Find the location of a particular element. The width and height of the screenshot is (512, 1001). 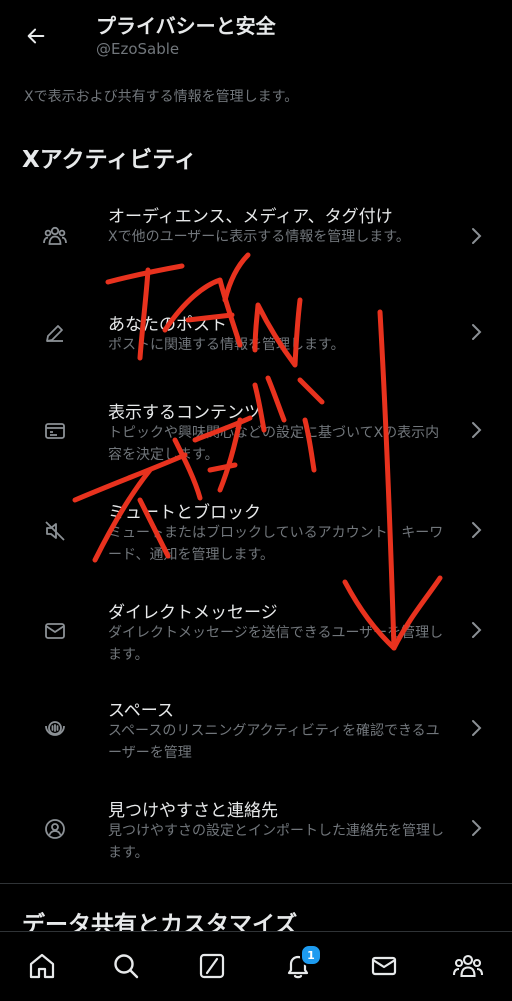

header: プライバシーと安全 @EzoSable is located at coordinates (256, 36).